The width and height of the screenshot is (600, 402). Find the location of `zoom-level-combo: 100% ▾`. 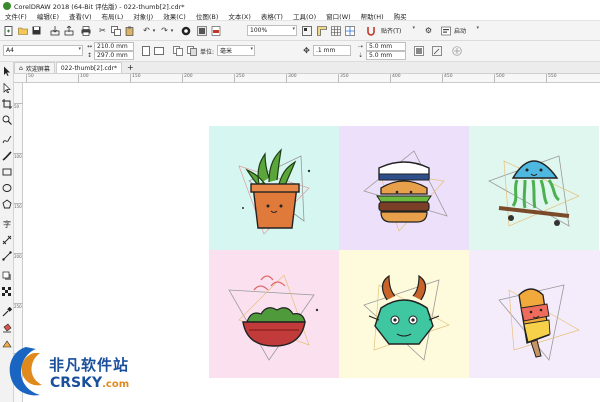

zoom-level-combo: 100% ▾ is located at coordinates (272, 30).